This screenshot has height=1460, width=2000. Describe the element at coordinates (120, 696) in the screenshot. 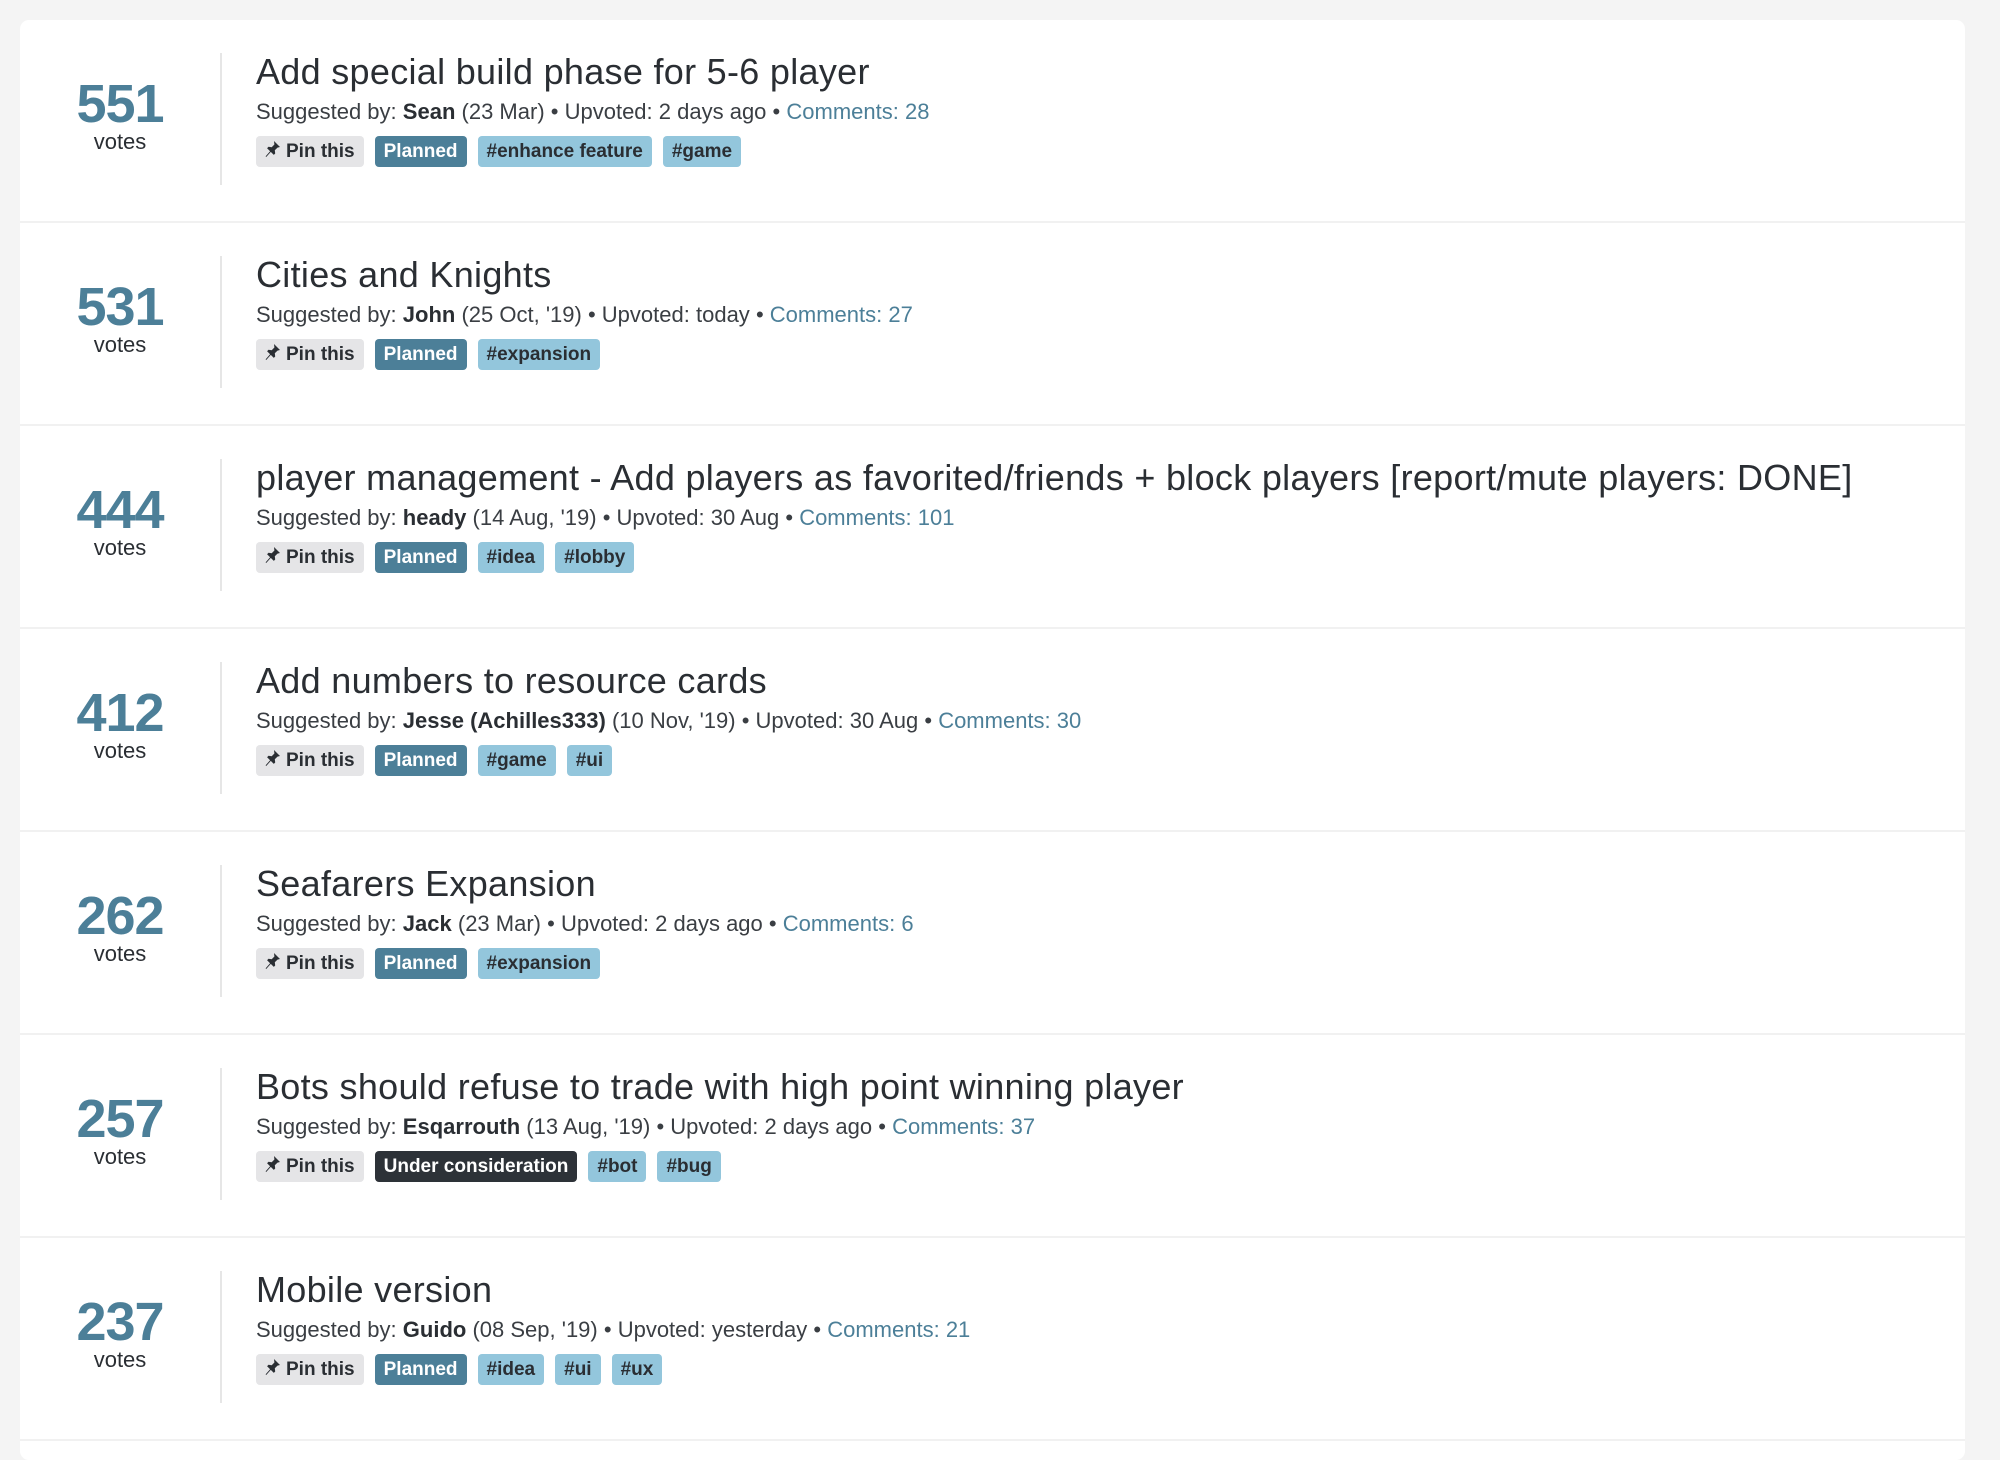

I see `vote-block: 412 votes` at that location.